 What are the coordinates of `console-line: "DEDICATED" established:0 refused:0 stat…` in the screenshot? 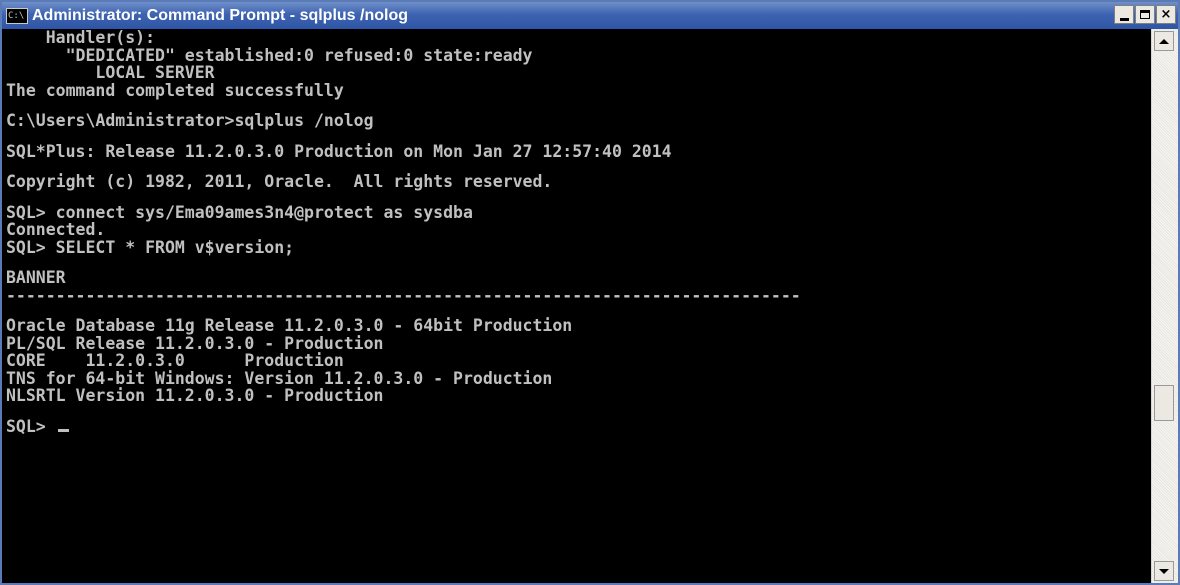 It's located at (269, 55).